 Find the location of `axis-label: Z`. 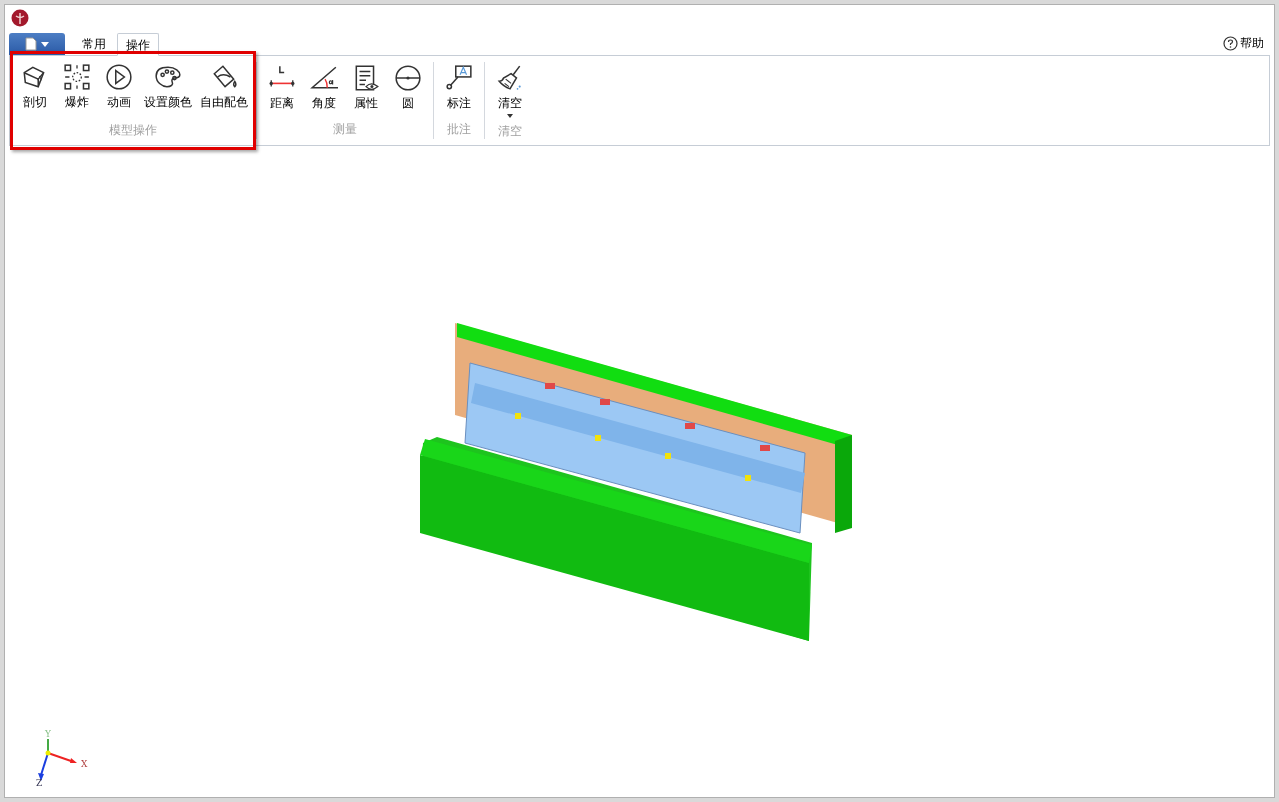

axis-label: Z is located at coordinates (39, 783).